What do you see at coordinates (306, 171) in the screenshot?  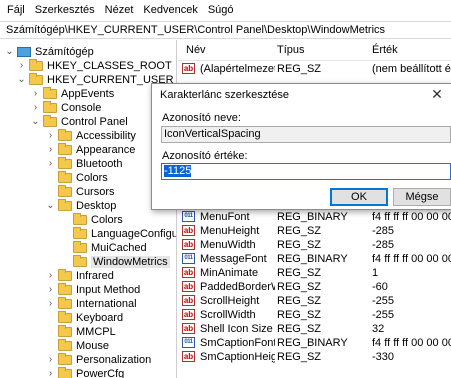 I see `value-data-input: -1125` at bounding box center [306, 171].